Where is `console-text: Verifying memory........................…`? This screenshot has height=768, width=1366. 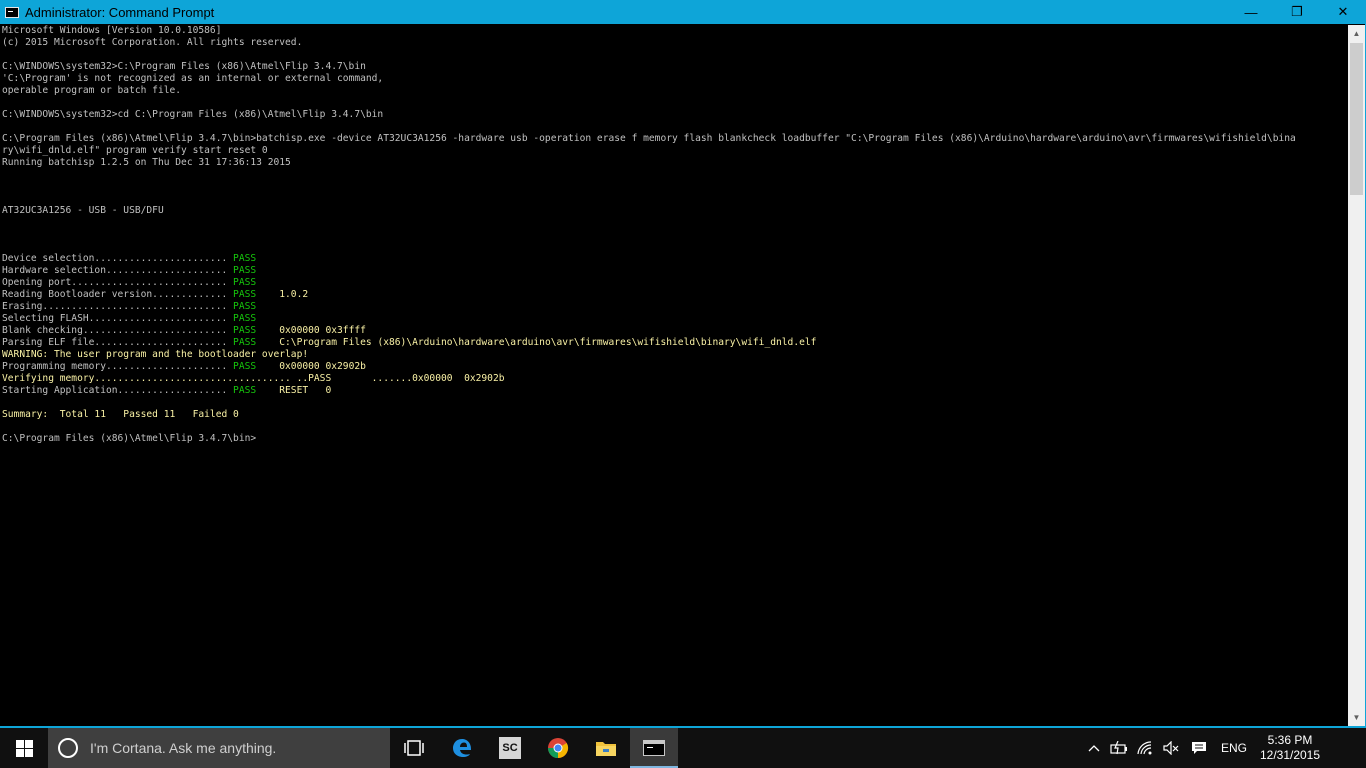
console-text: Verifying memory........................… is located at coordinates (253, 378).